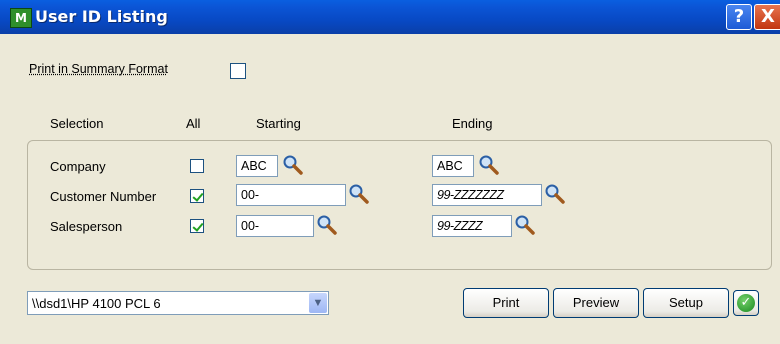 The height and width of the screenshot is (344, 780). I want to click on ok-button: ✓, so click(746, 303).